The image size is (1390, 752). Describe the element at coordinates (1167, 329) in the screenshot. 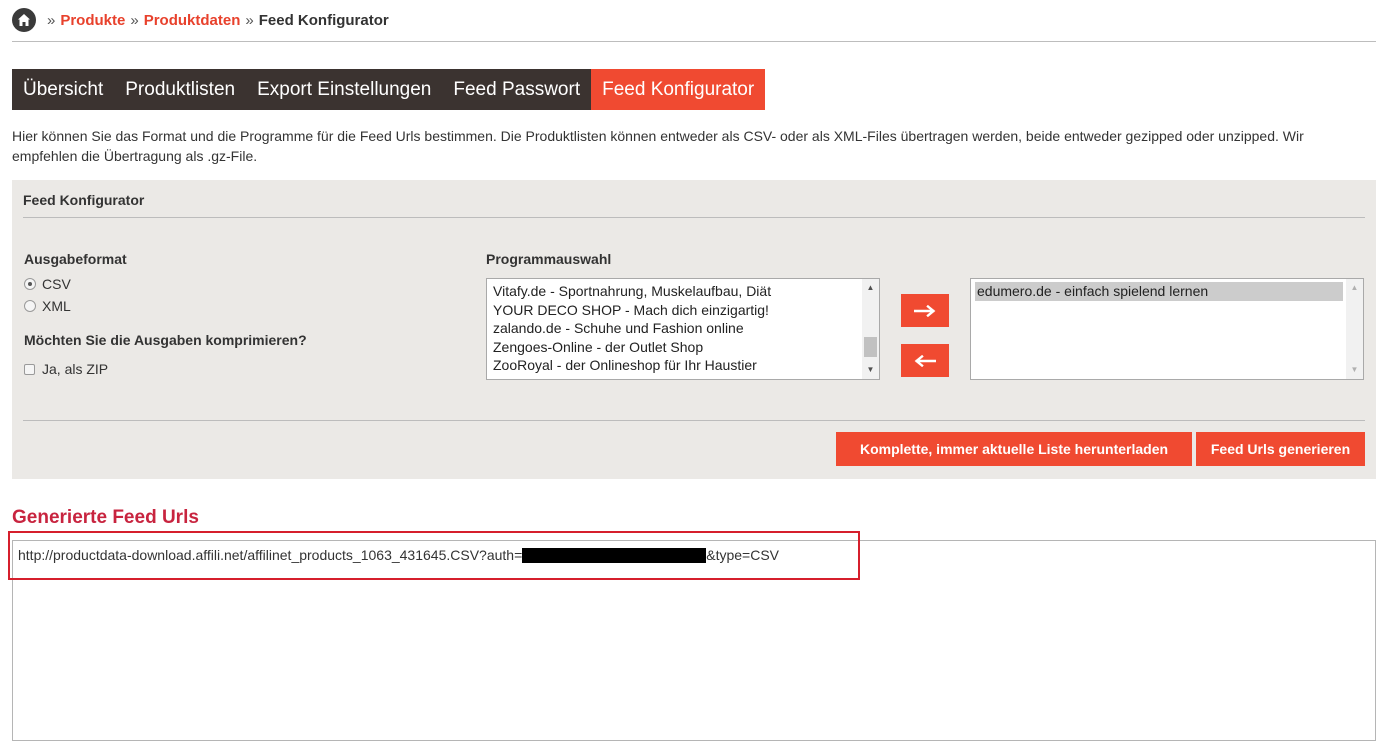

I see `selected-programs-list: edumero.de - einfach spielend lernen ▲ ▼` at that location.